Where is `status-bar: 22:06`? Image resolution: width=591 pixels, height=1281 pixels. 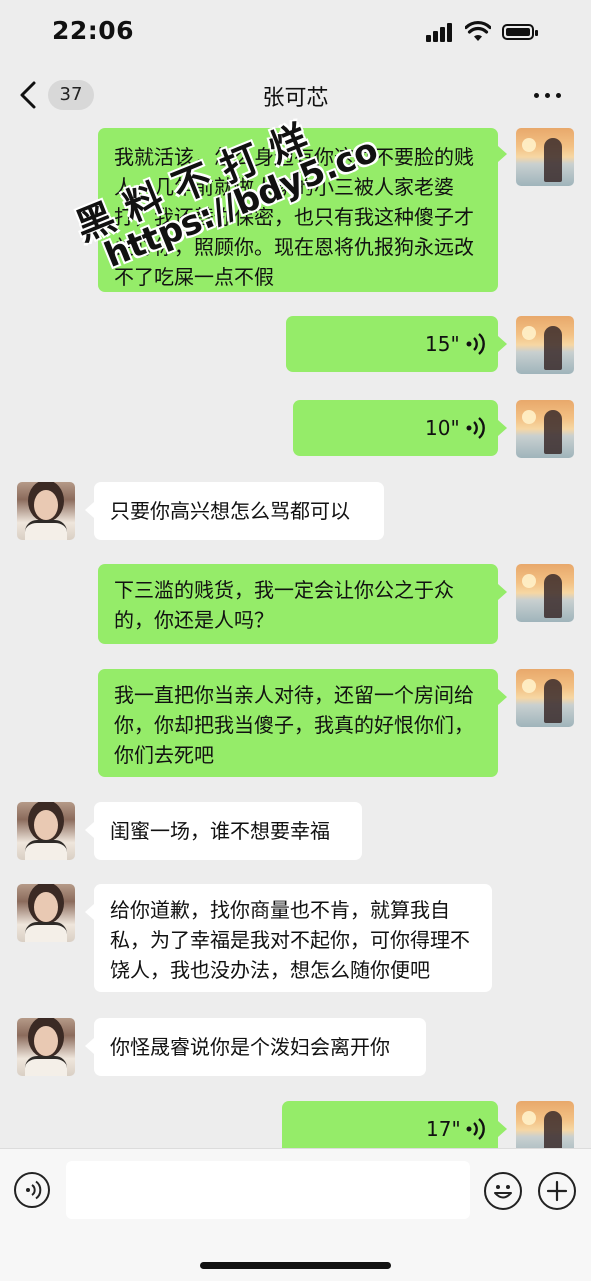
status-bar: 22:06 is located at coordinates (295, 32).